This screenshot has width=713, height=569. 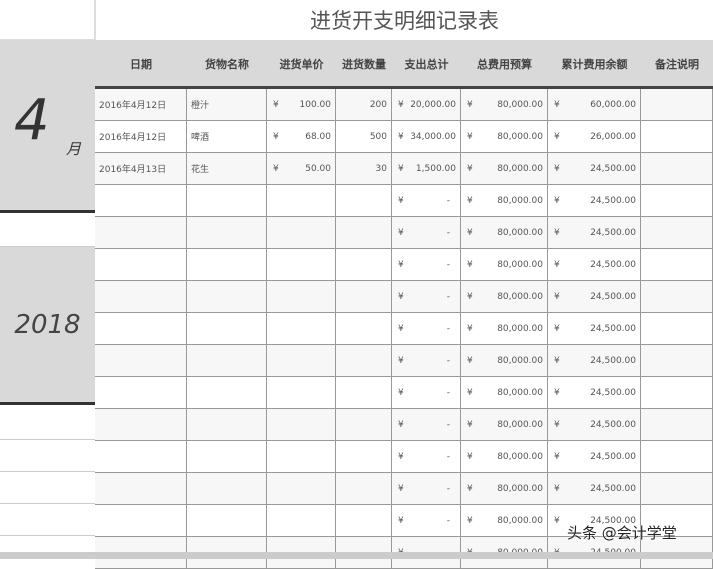 I want to click on cell-total-expense: ¥20,000.00, so click(x=426, y=104).